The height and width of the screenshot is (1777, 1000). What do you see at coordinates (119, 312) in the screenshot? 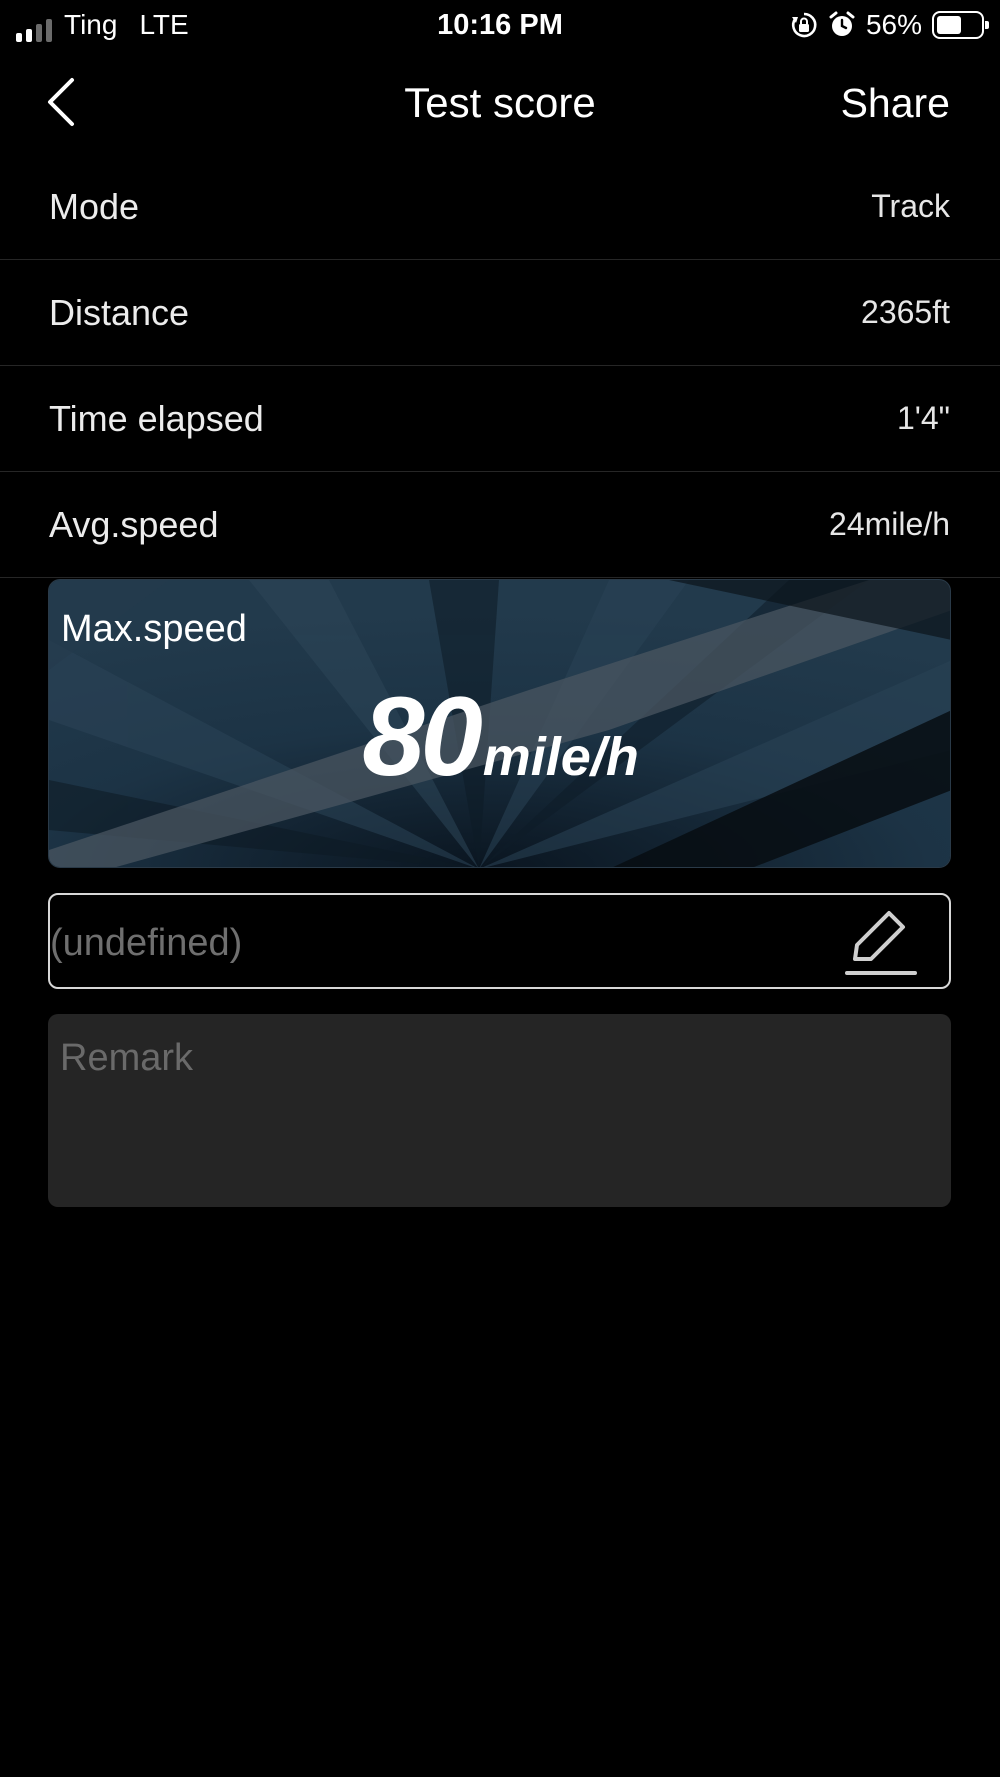
I see `stat-label: Distance` at bounding box center [119, 312].